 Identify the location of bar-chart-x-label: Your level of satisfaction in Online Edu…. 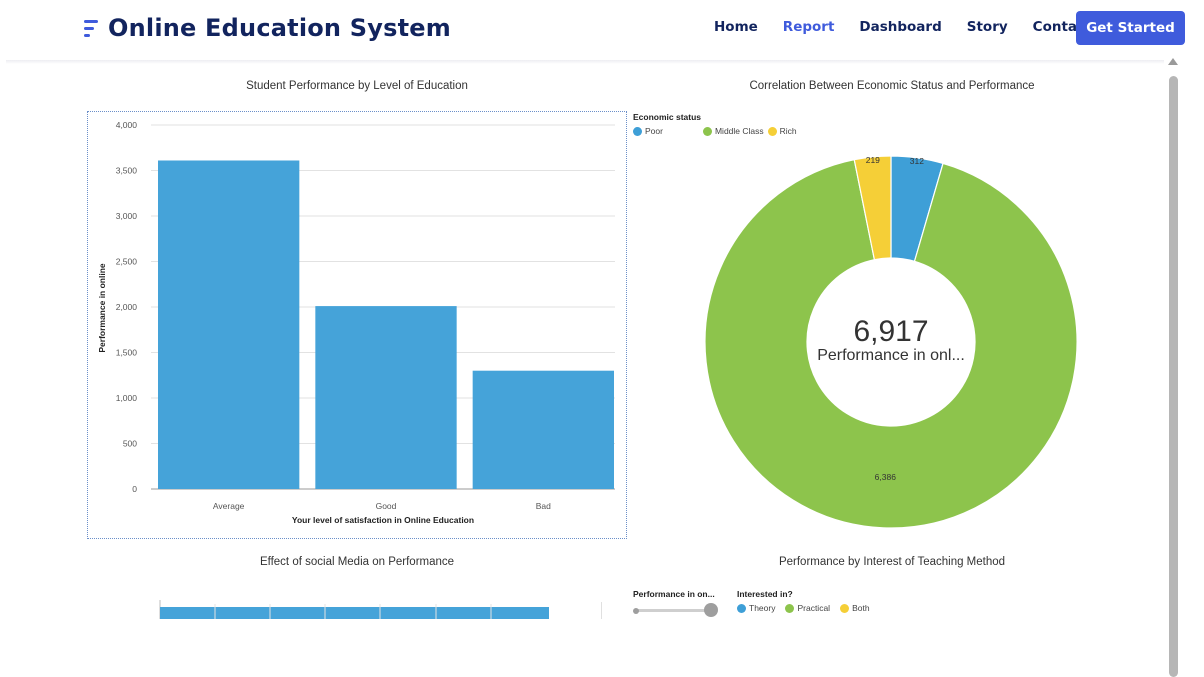
(383, 520).